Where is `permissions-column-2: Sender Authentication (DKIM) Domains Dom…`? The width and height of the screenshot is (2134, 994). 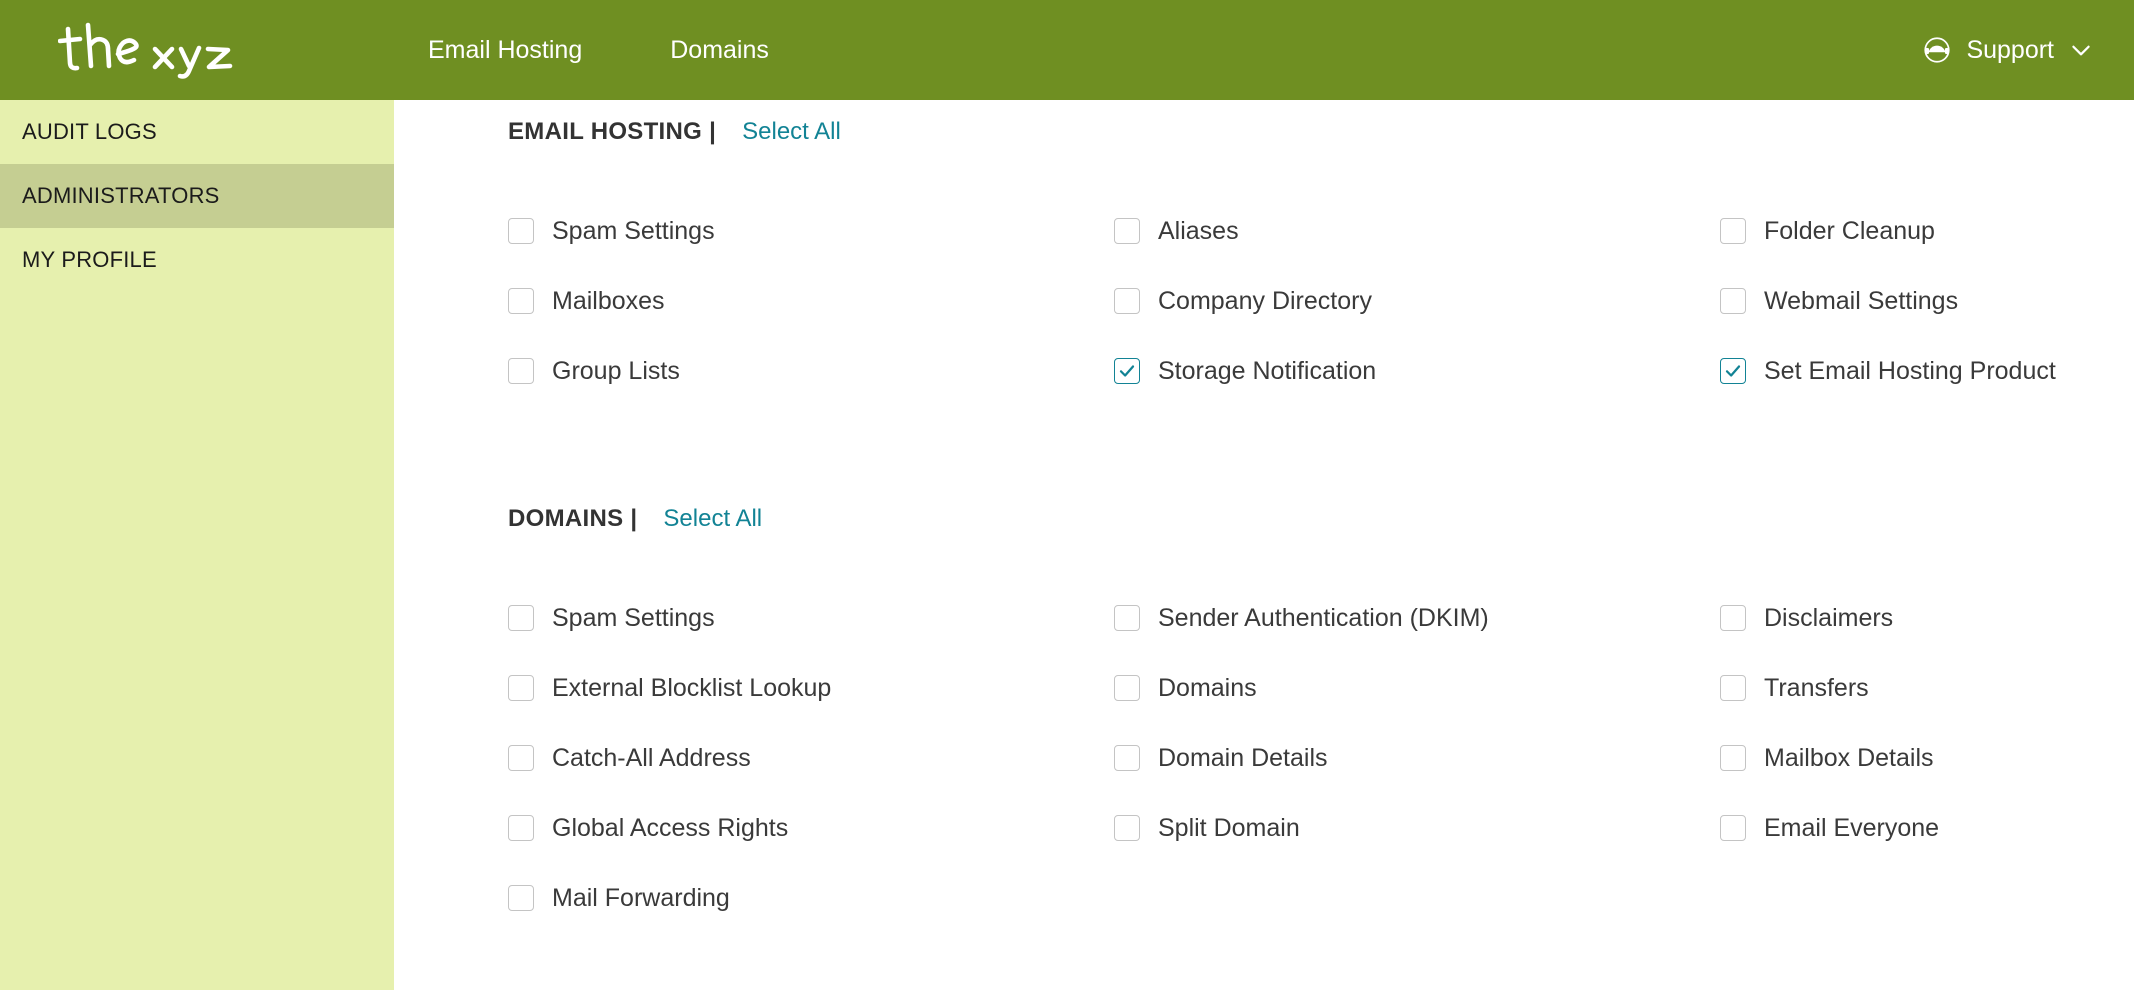
permissions-column-2: Sender Authentication (DKIM) Domains Dom… is located at coordinates (1417, 758).